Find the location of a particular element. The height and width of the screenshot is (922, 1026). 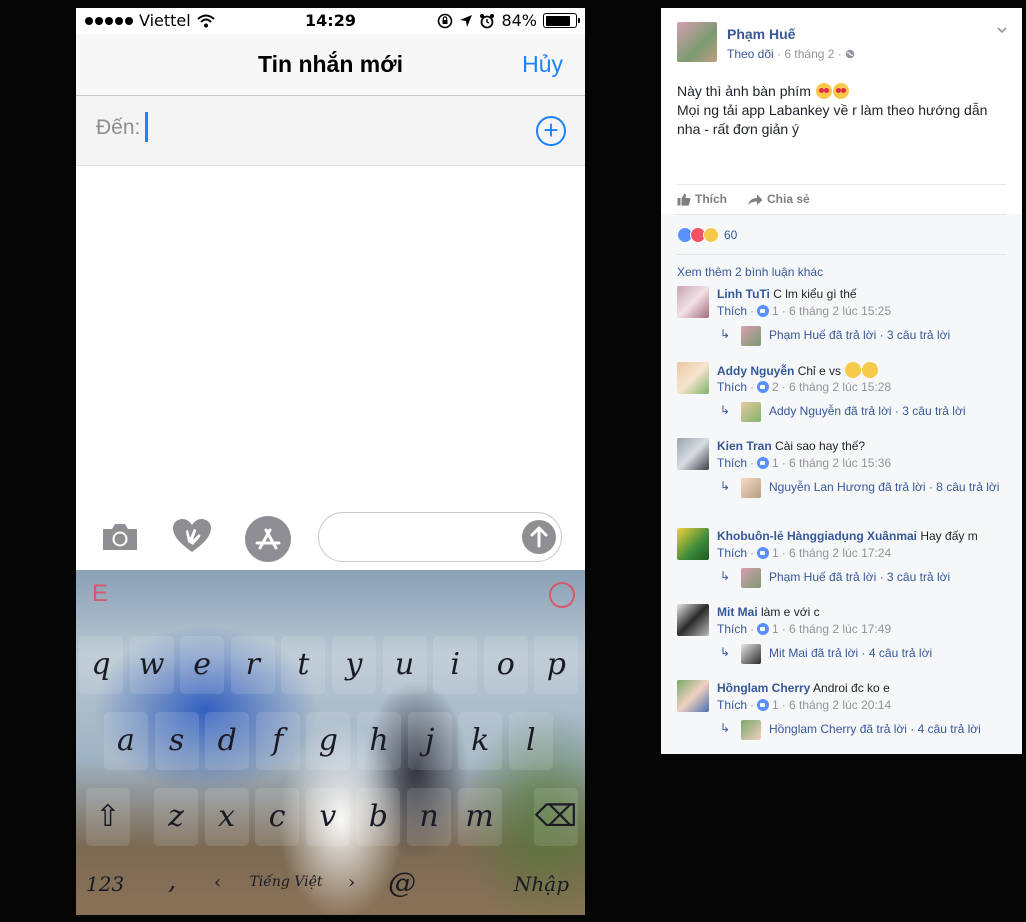

like-badge-icon is located at coordinates (763, 705).